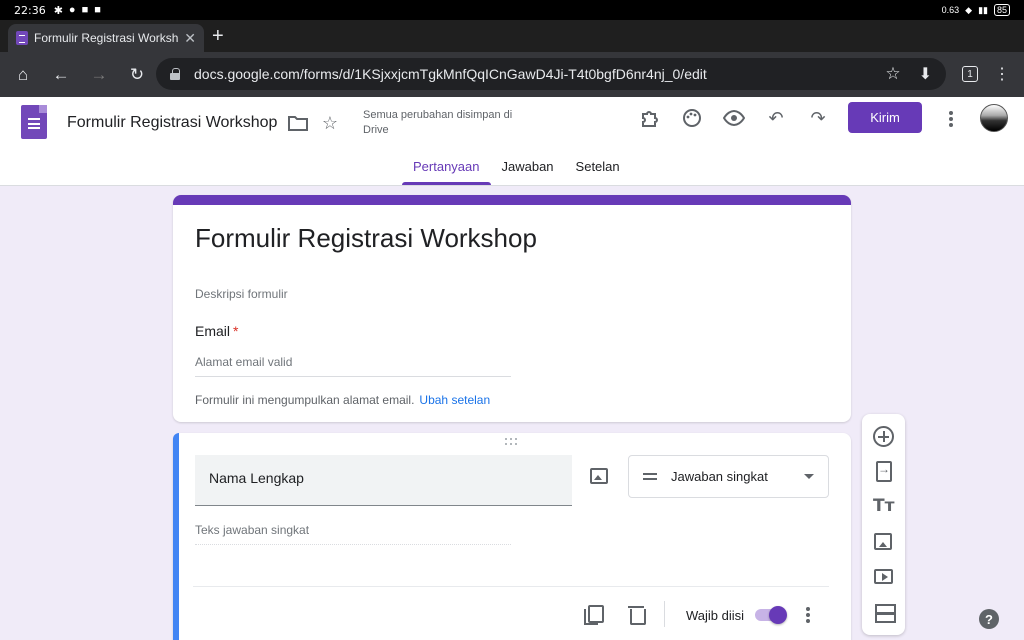 This screenshot has width=1024, height=640. Describe the element at coordinates (719, 476) in the screenshot. I see `question-type-label: Jawaban singkat` at that location.